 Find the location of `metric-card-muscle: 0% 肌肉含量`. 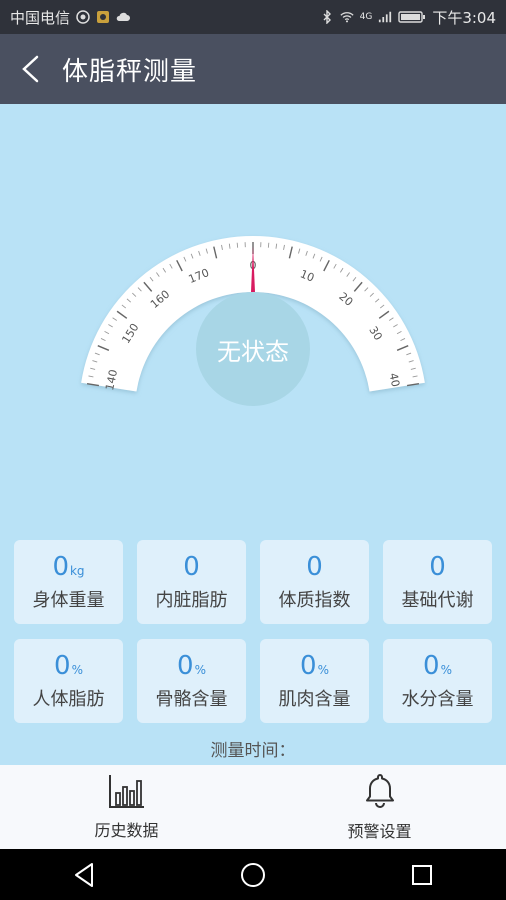

metric-card-muscle: 0% 肌肉含量 is located at coordinates (314, 681).